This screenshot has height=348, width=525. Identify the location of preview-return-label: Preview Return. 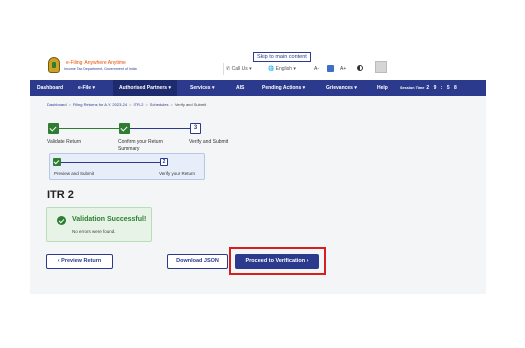
(81, 261).